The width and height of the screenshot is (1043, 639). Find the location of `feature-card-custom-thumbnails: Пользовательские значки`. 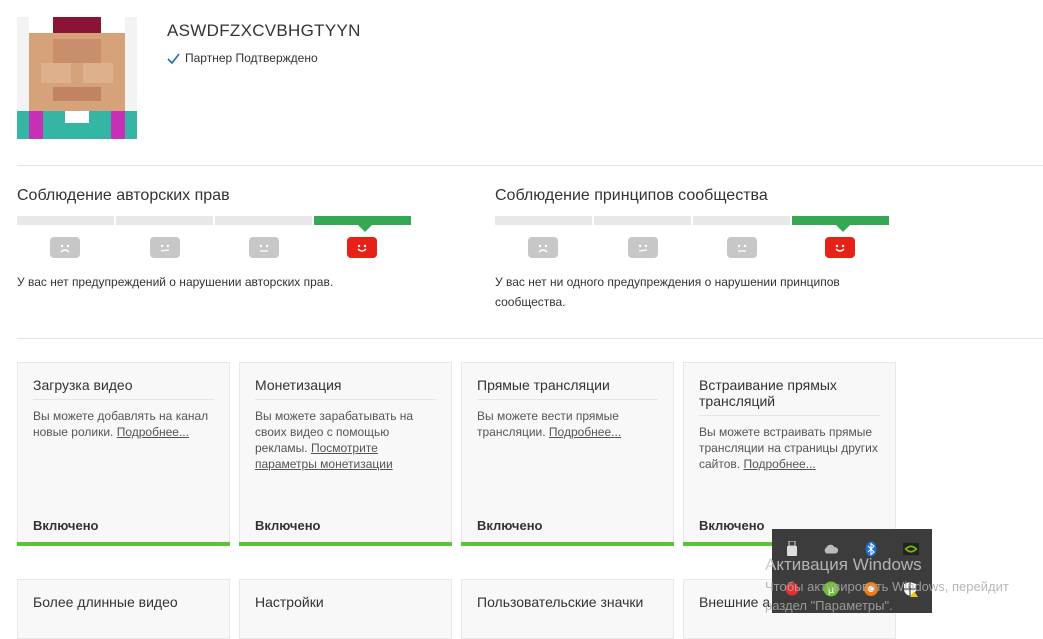

feature-card-custom-thumbnails: Пользовательские значки is located at coordinates (567, 609).